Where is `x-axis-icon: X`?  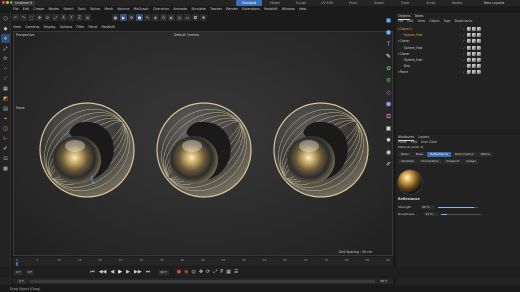 x-axis-icon: X is located at coordinates (63, 17).